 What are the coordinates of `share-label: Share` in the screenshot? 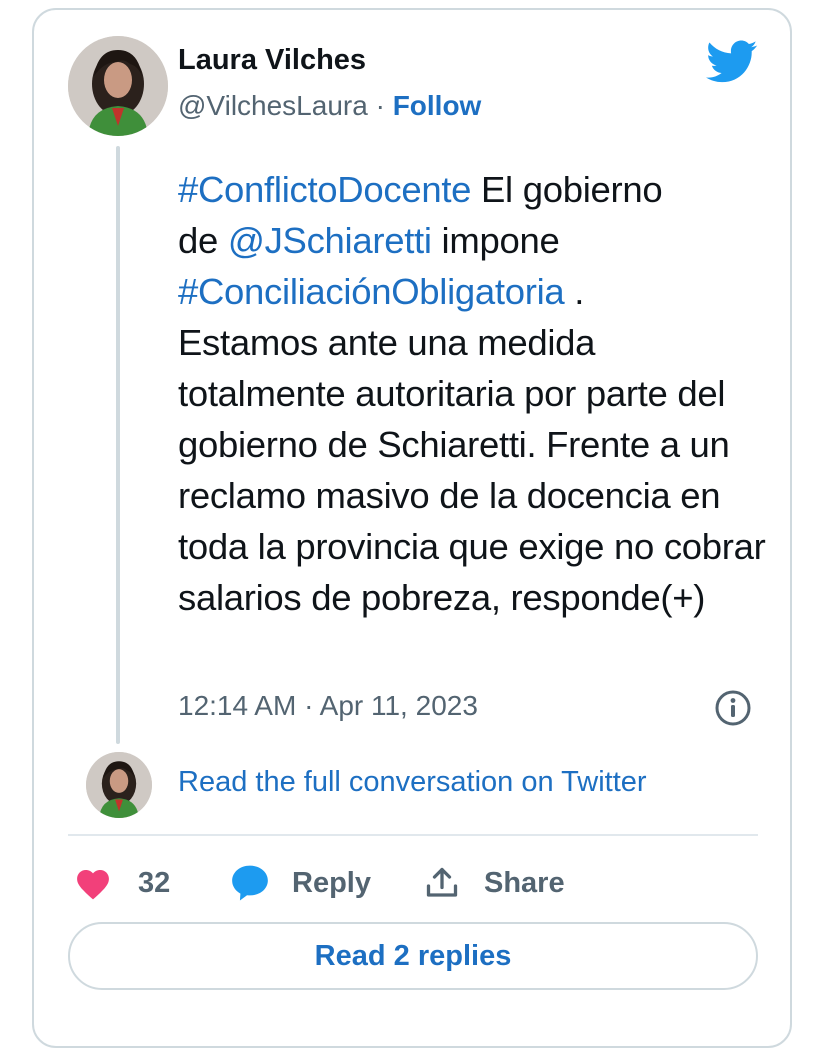 It's located at (524, 882).